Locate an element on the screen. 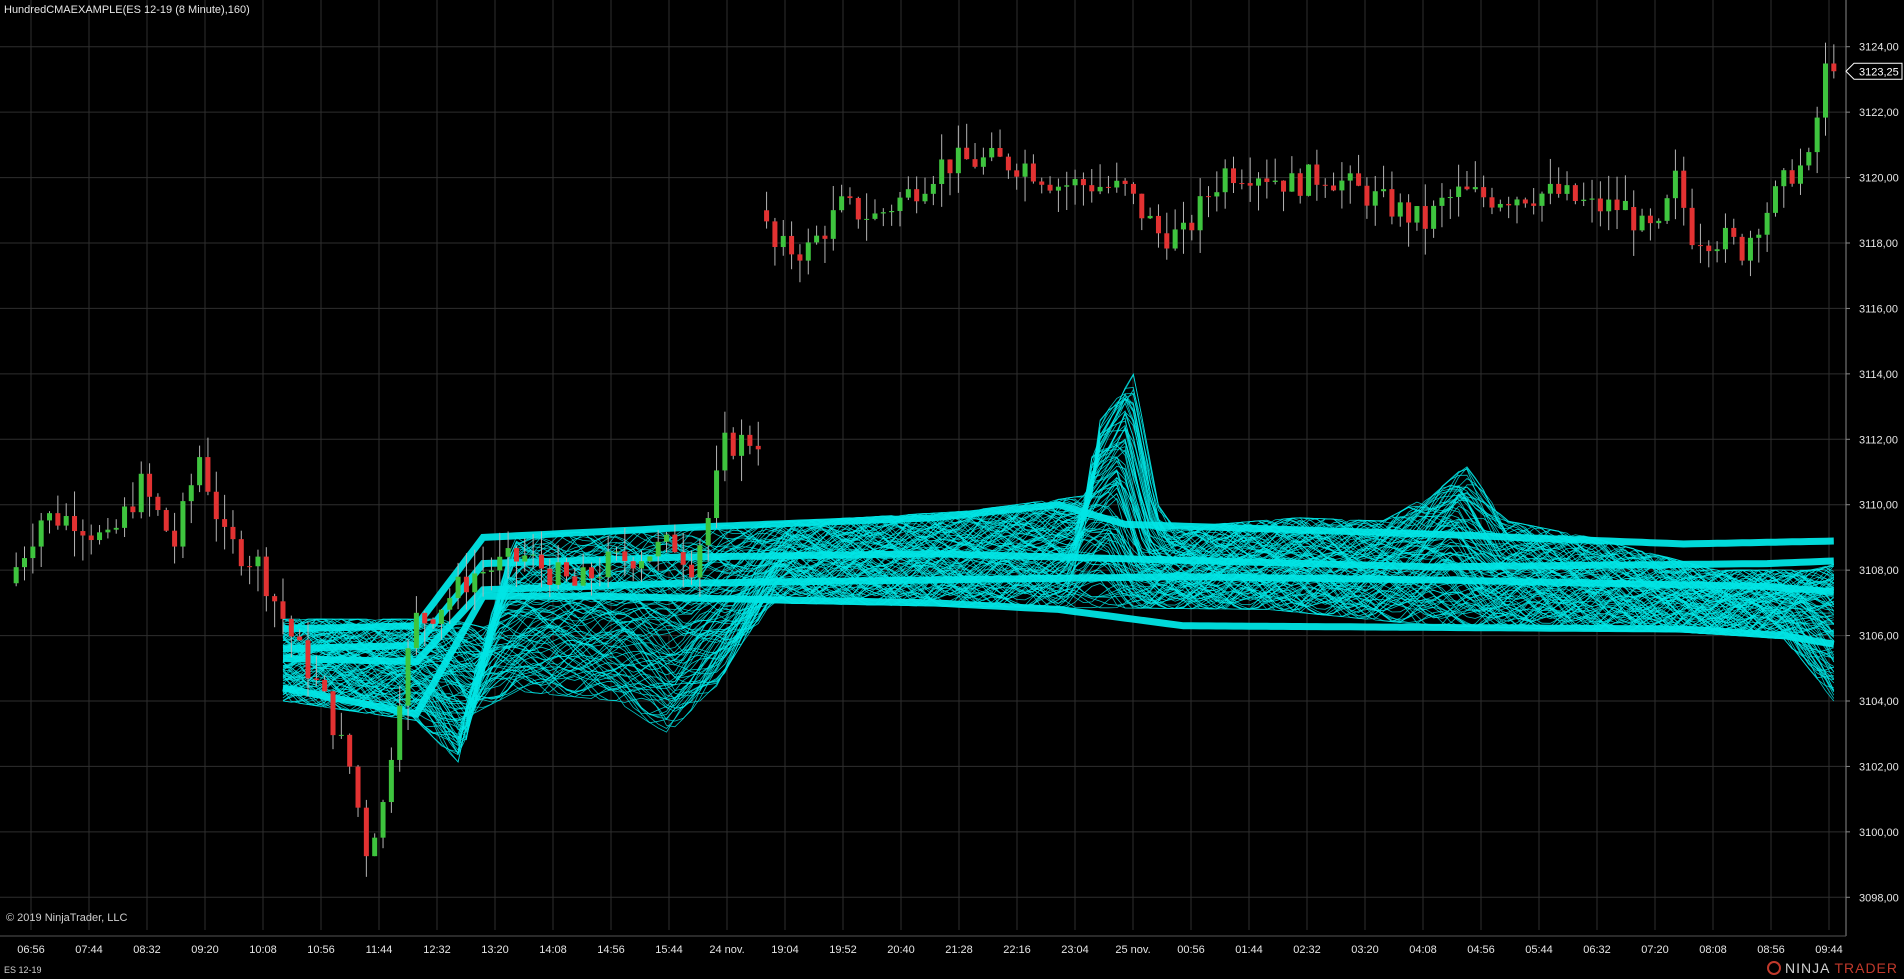 This screenshot has width=1904, height=979. x-tick-label: 06:32 is located at coordinates (1597, 950).